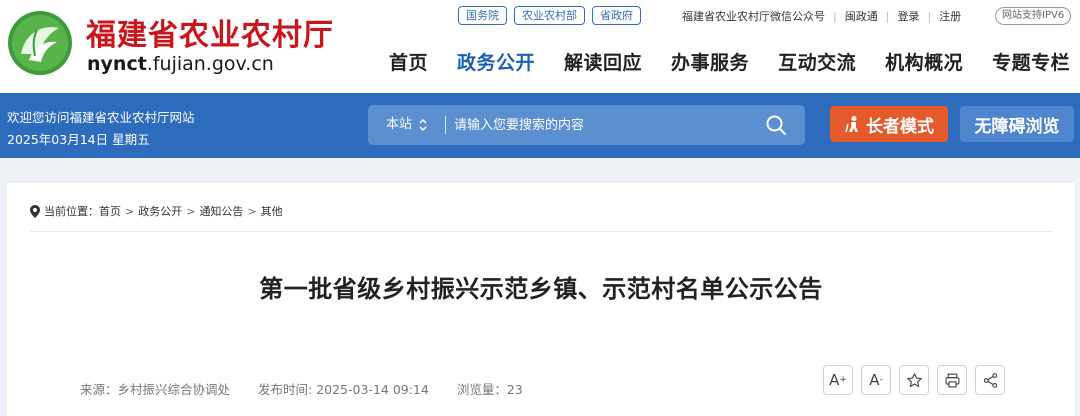  Describe the element at coordinates (210, 64) in the screenshot. I see `domain-rest: .fujian.gov.cn` at that location.